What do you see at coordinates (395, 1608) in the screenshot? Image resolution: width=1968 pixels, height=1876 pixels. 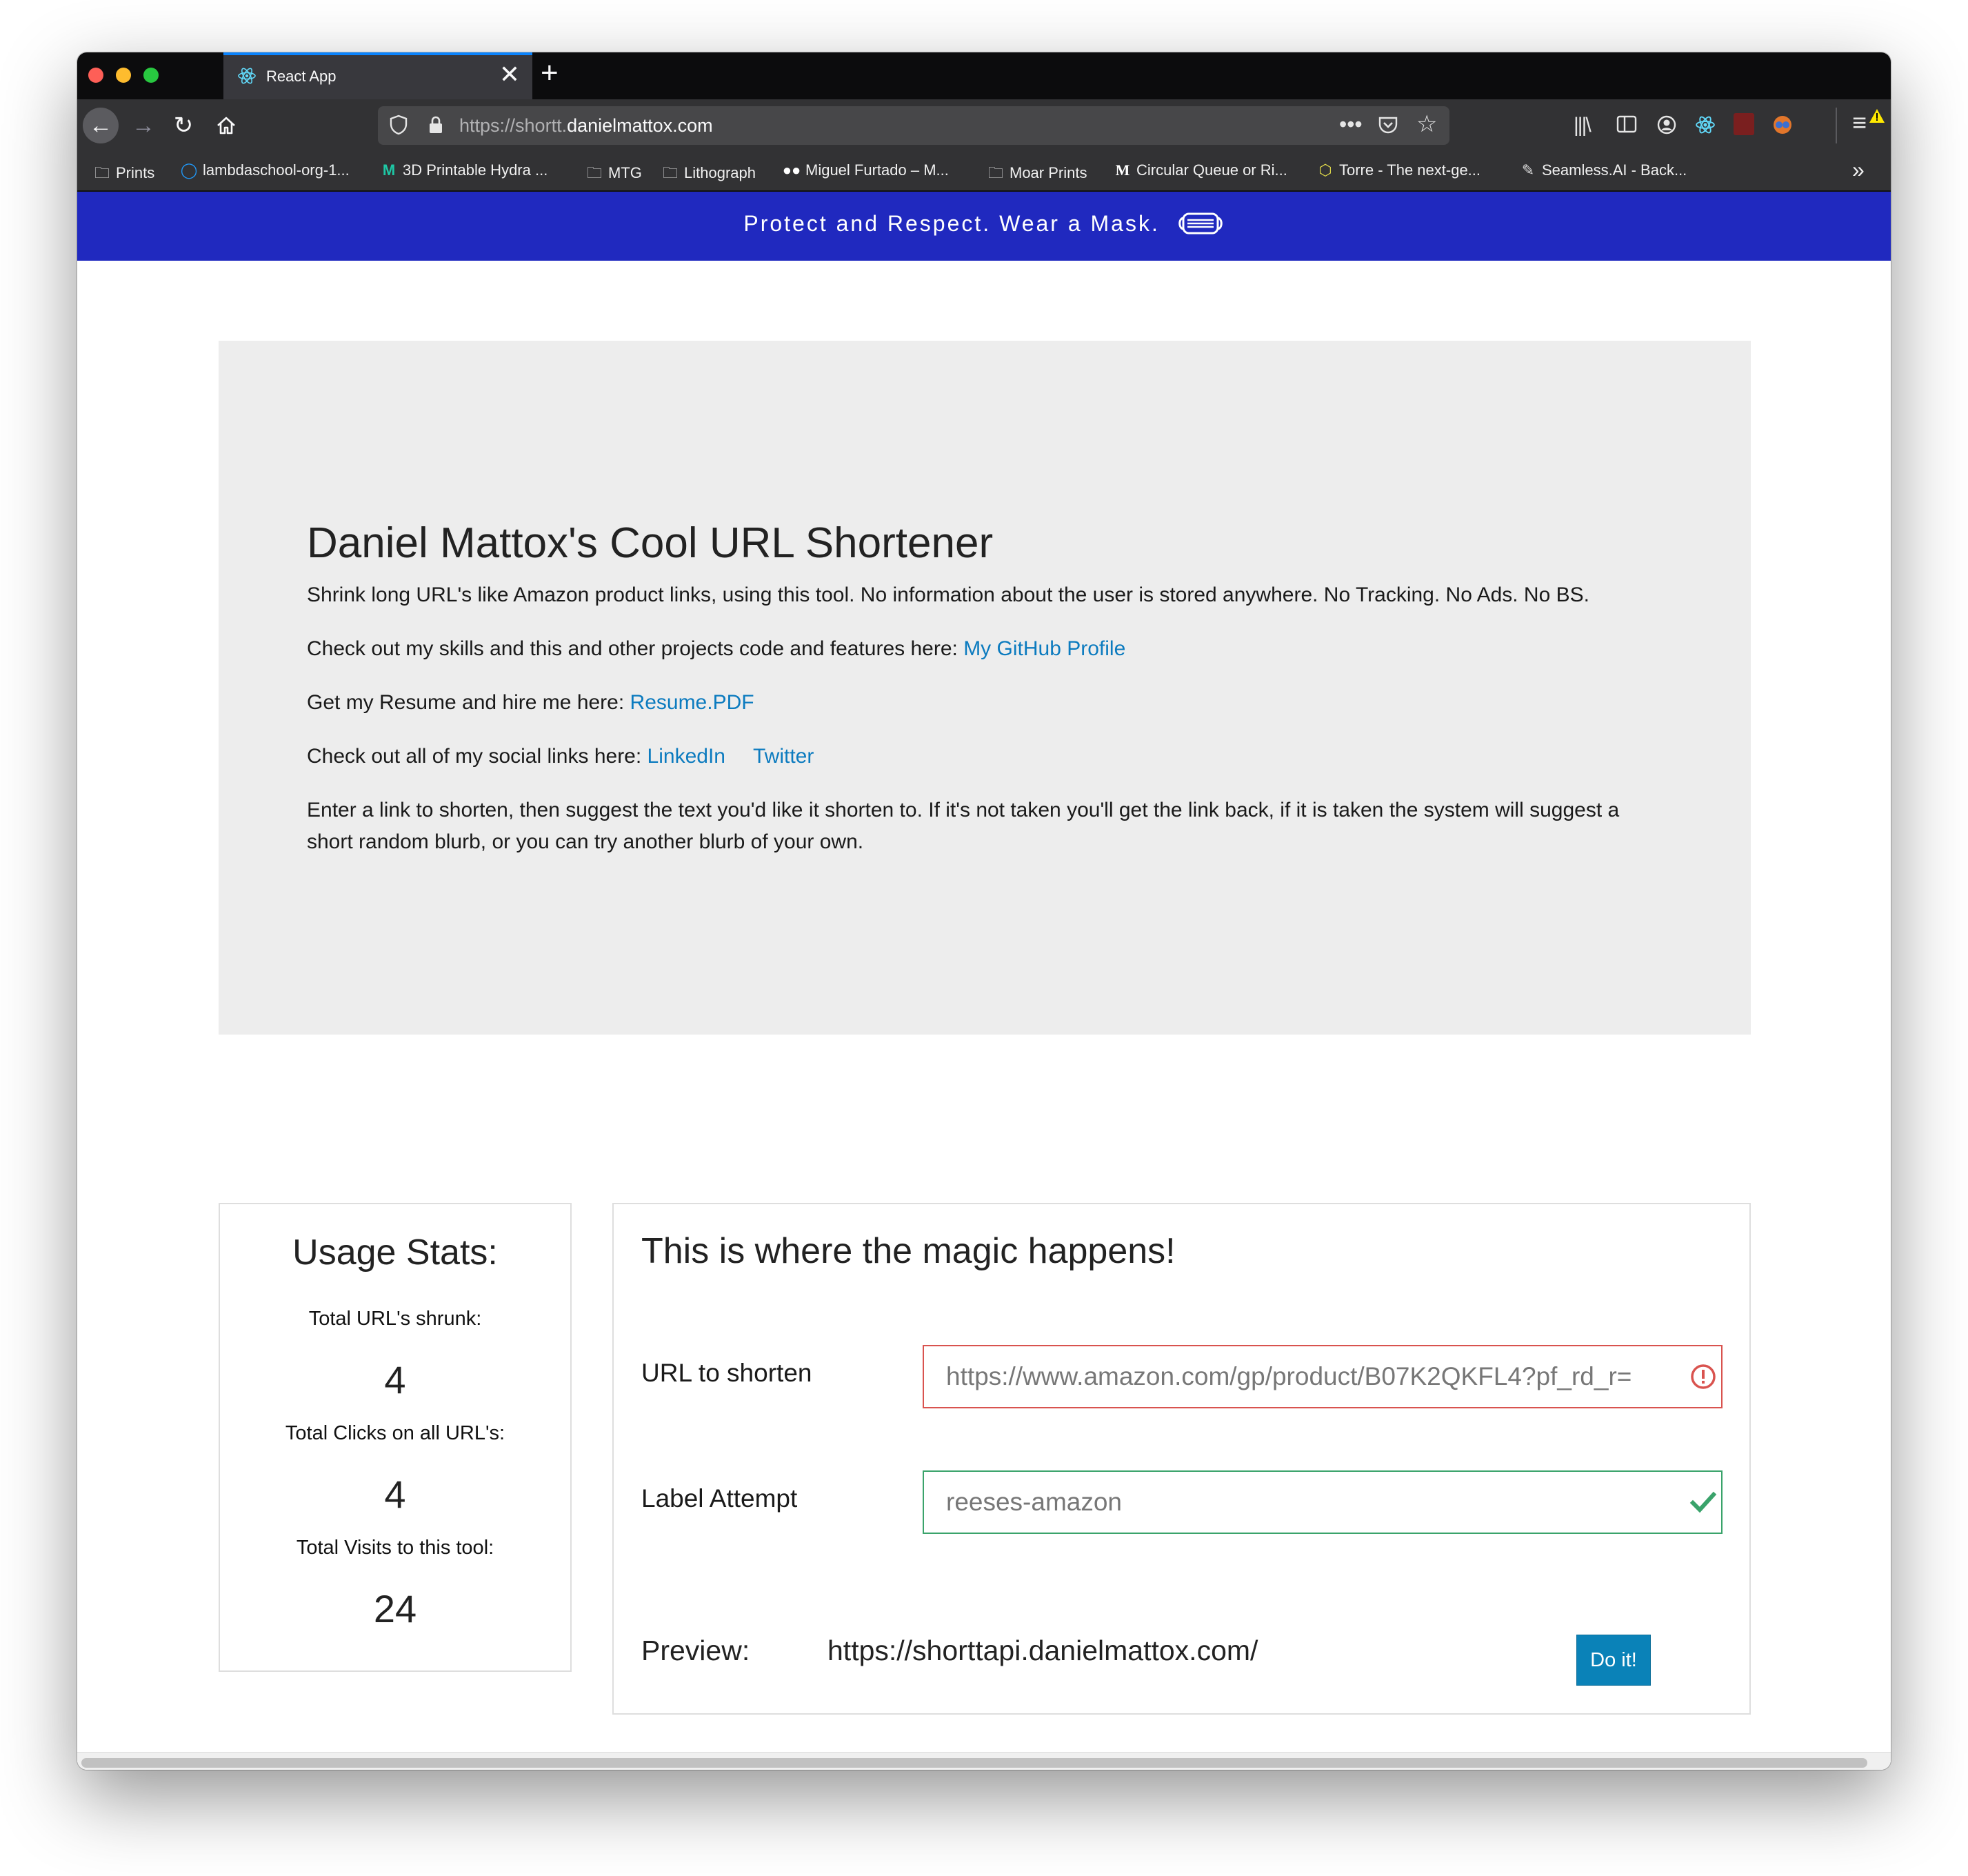 I see `total-visits-value: 24` at bounding box center [395, 1608].